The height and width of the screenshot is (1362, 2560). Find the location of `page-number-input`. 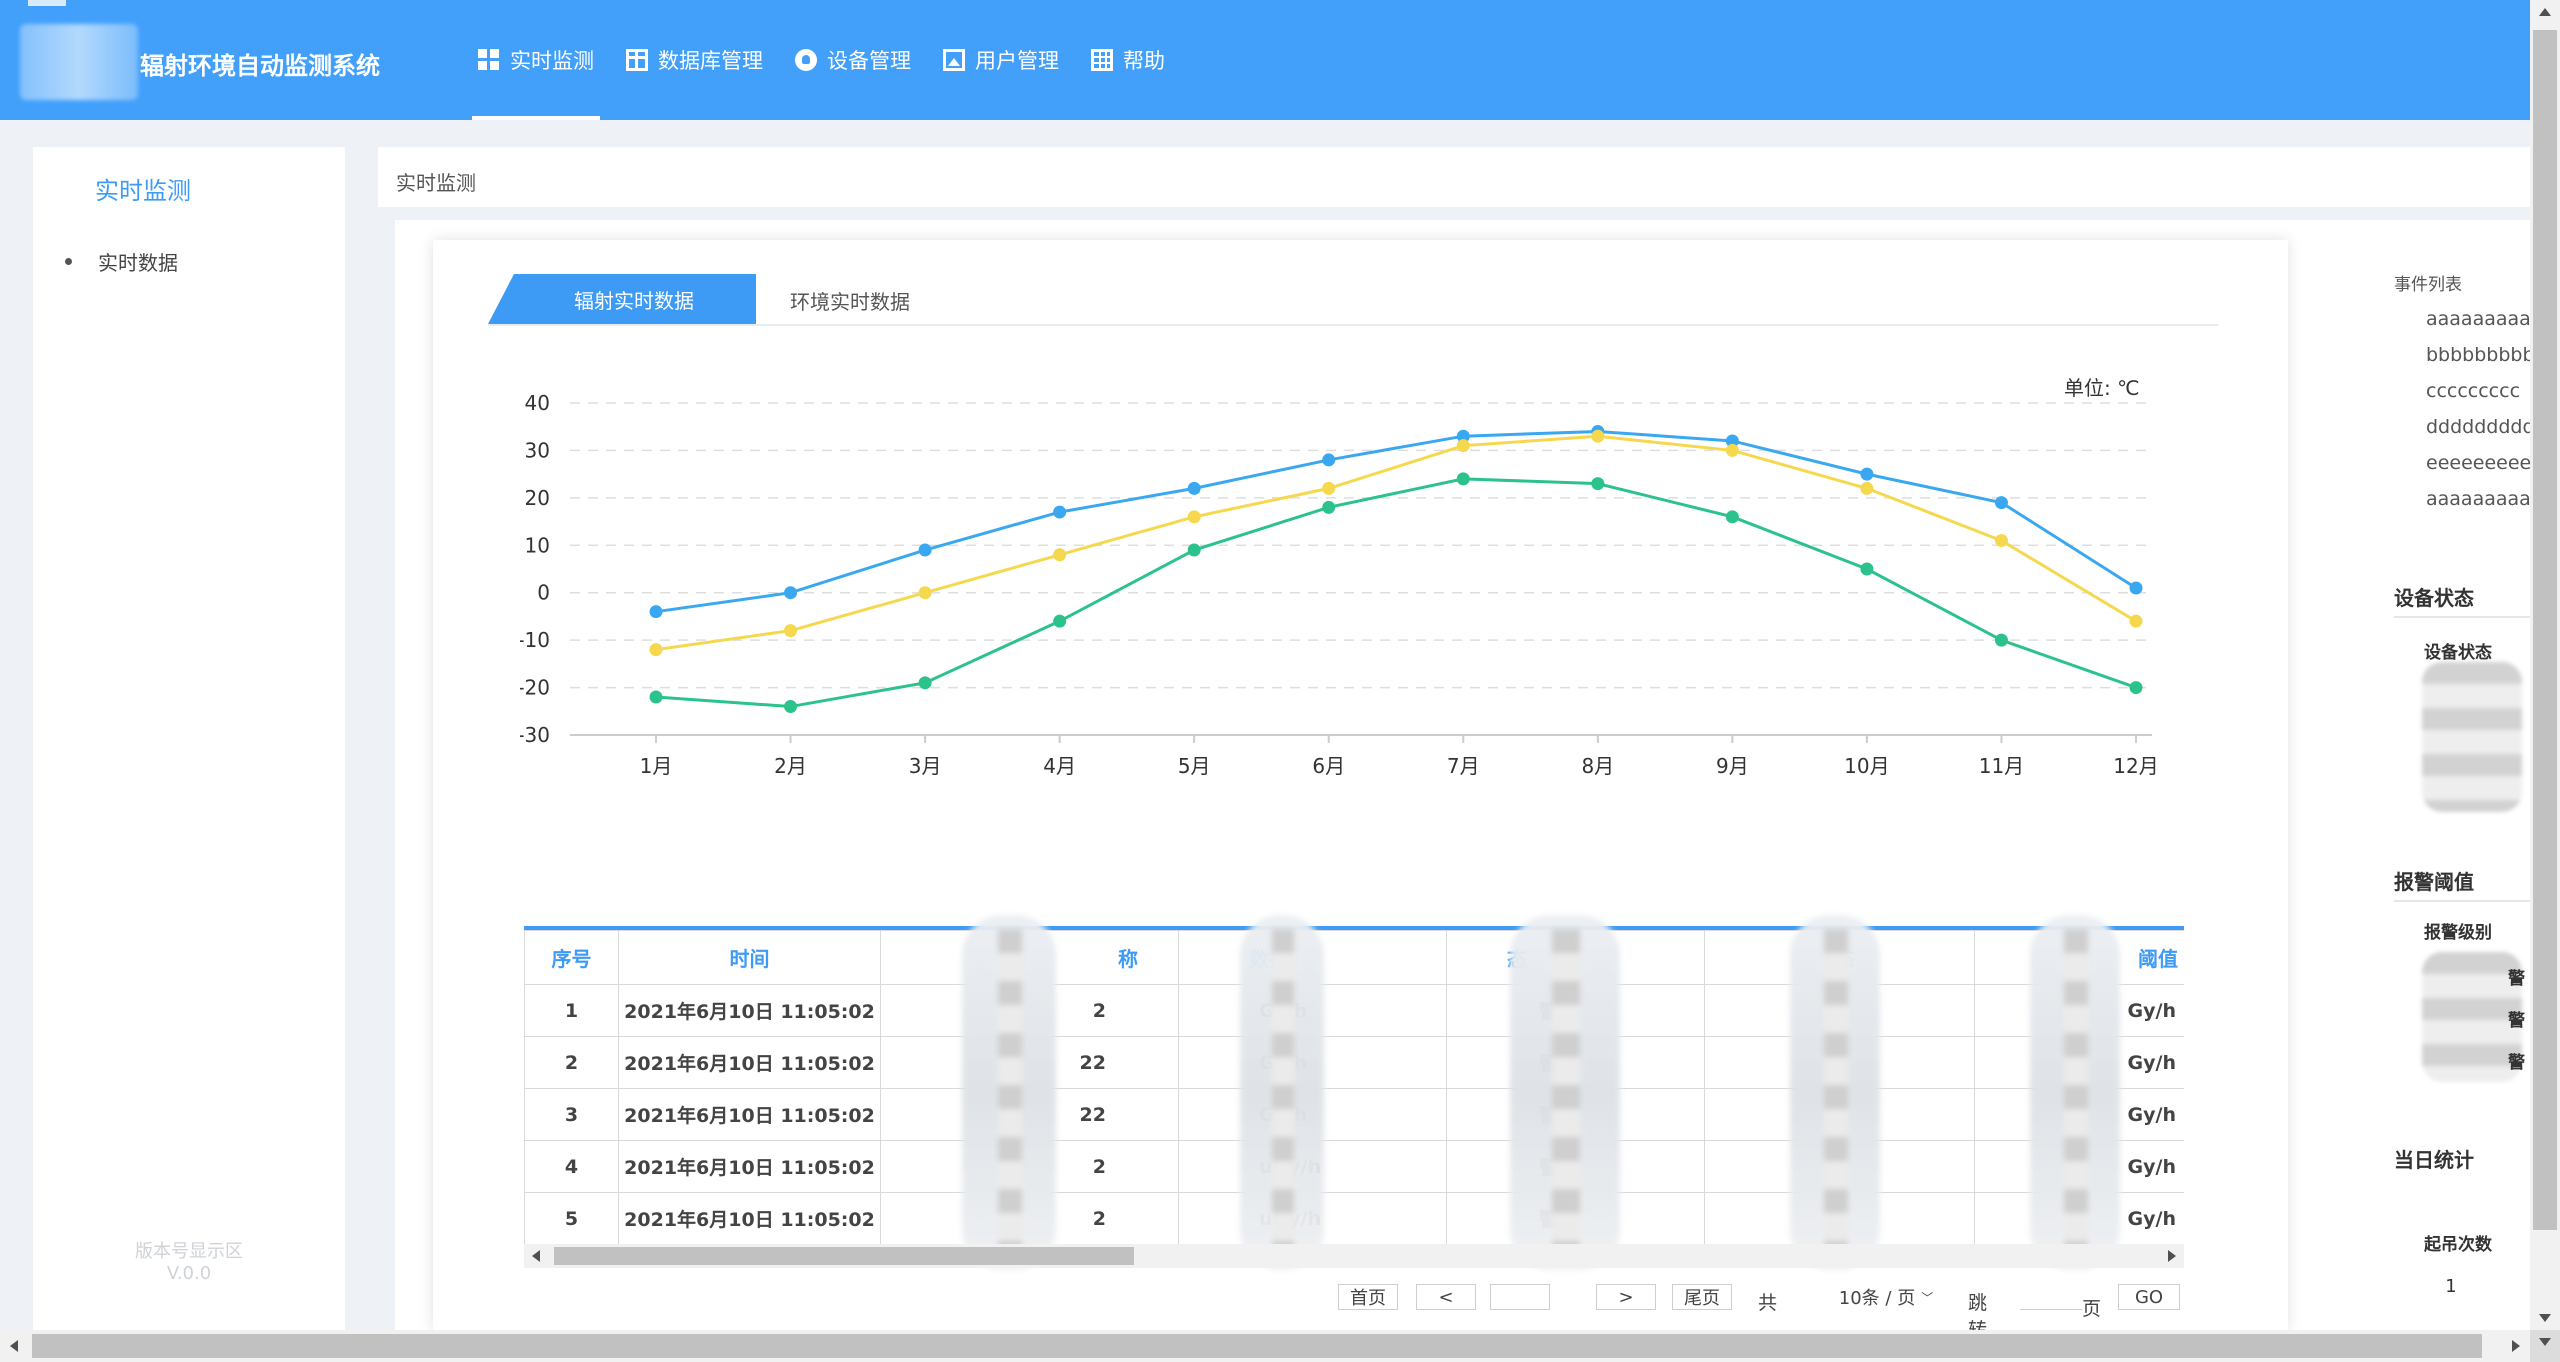

page-number-input is located at coordinates (1520, 1297).